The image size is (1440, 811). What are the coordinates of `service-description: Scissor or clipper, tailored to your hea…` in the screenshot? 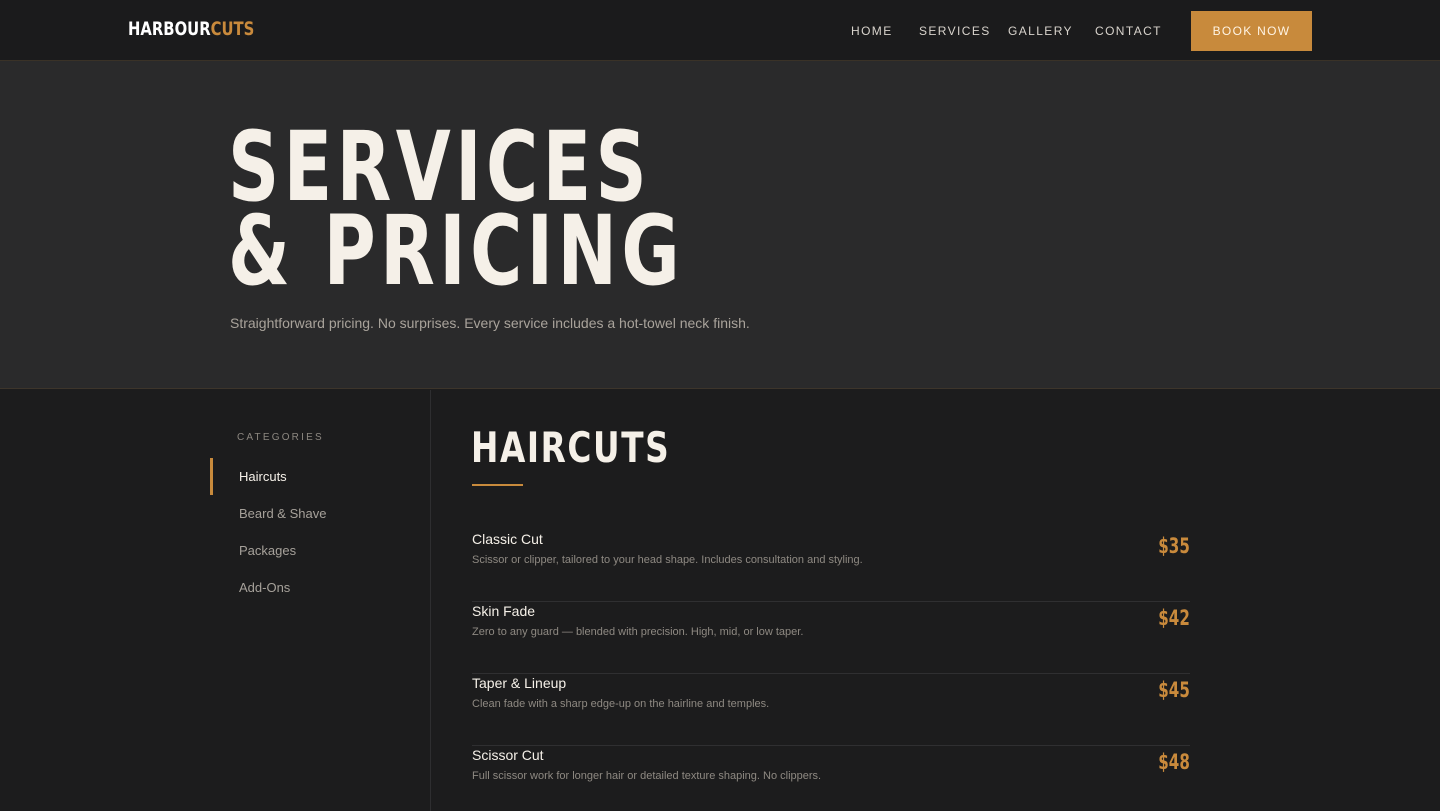 It's located at (667, 560).